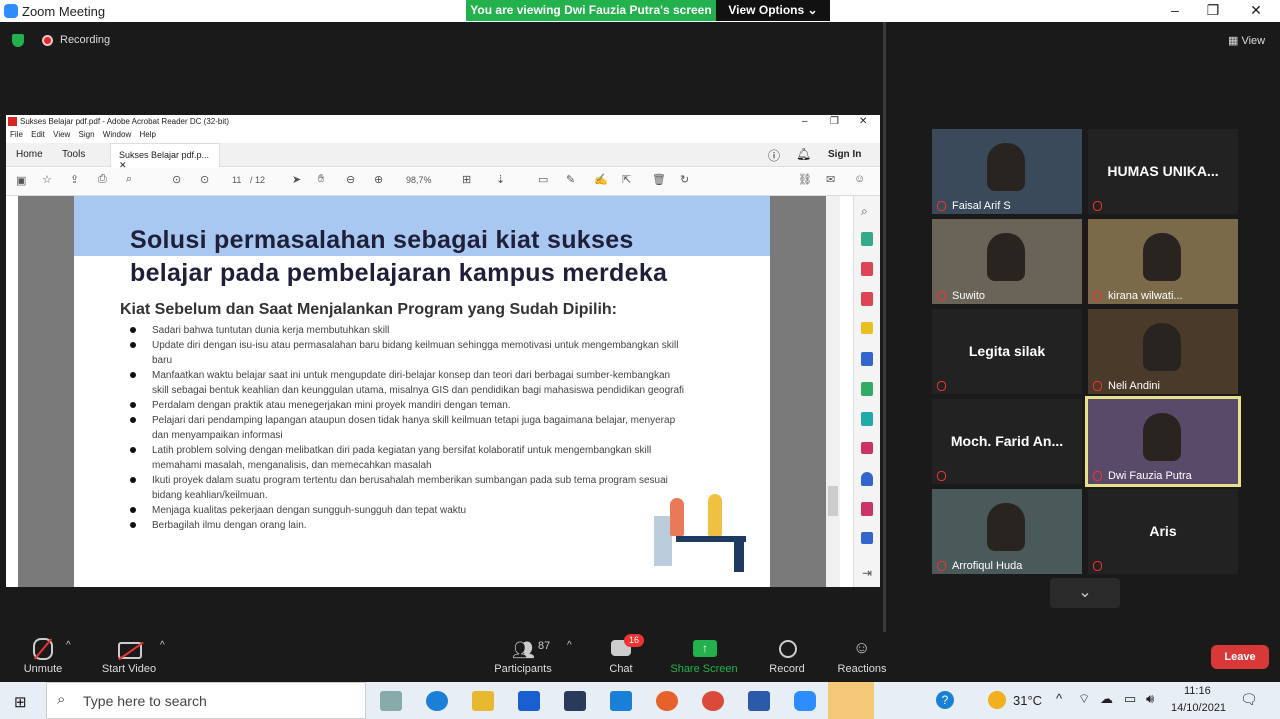  Describe the element at coordinates (805, 121) in the screenshot. I see `acrobat-minimize-button: –` at that location.